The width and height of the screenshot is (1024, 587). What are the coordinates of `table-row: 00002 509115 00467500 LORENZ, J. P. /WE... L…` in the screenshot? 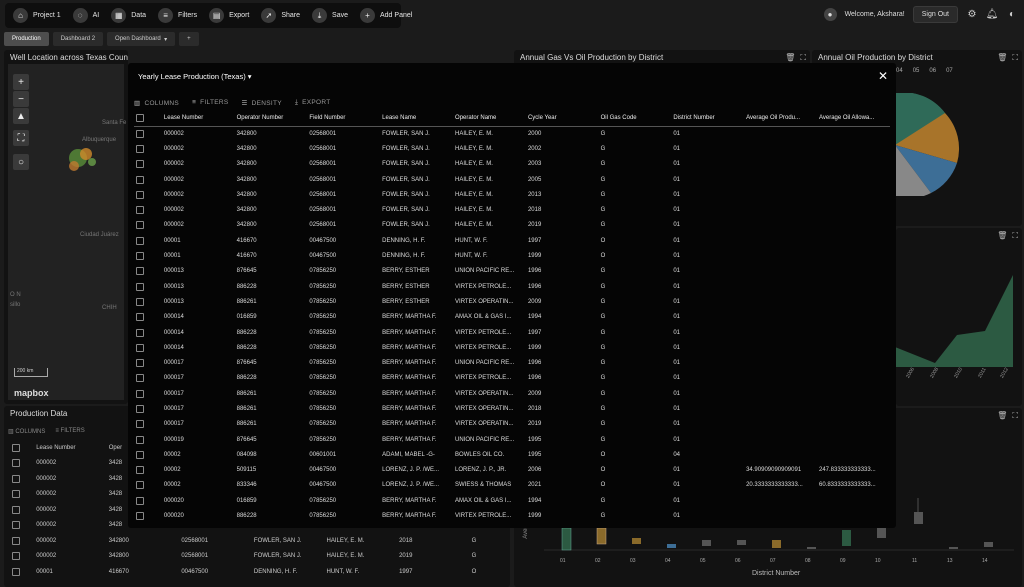 It's located at (512, 470).